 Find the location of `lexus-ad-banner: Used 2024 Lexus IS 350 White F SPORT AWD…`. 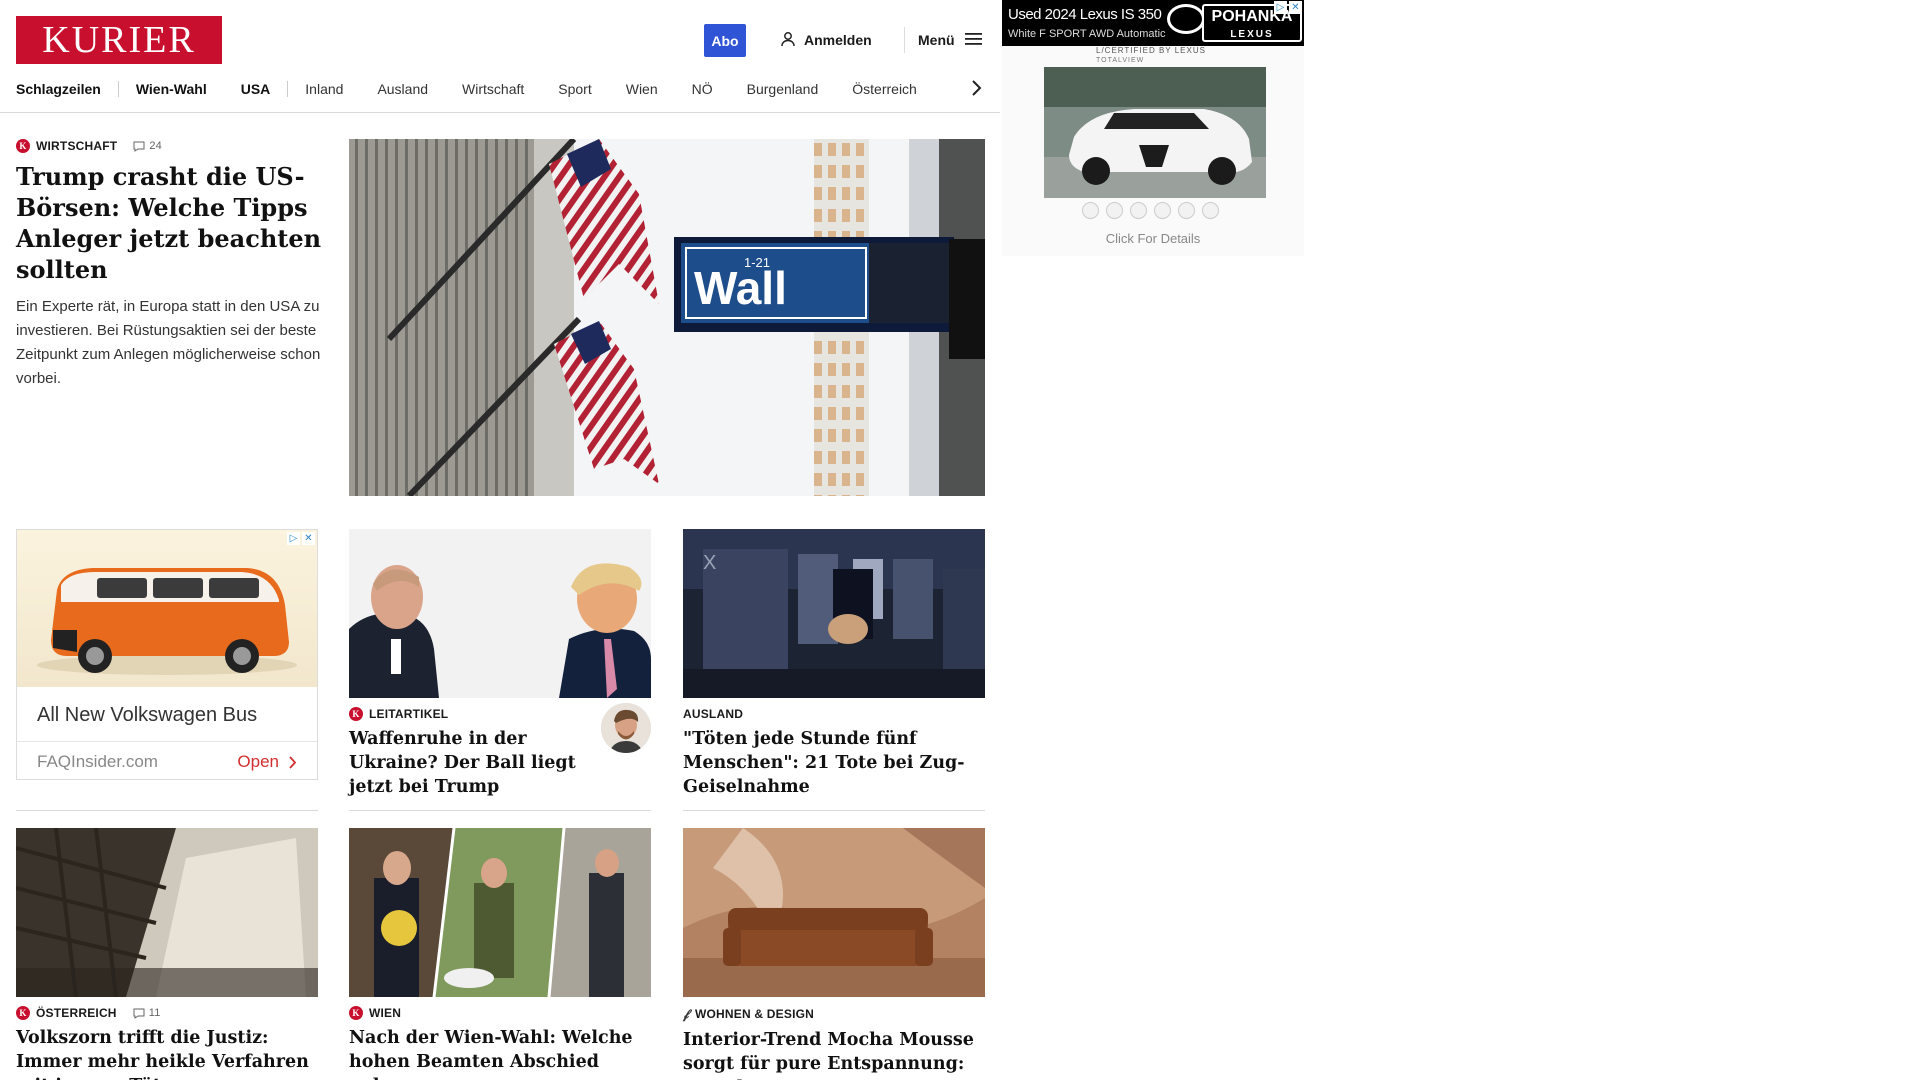

lexus-ad-banner: Used 2024 Lexus IS 350 White F SPORT AWD… is located at coordinates (1153, 23).